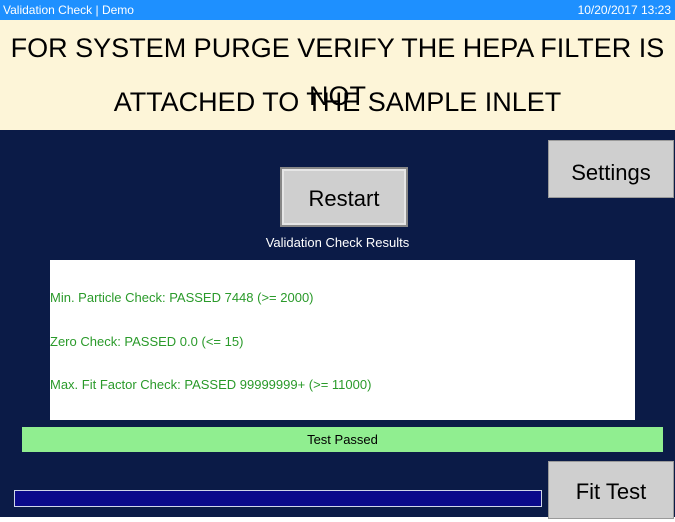 The image size is (675, 522). Describe the element at coordinates (624, 10) in the screenshot. I see `datetime-display: 10/20/2017 13:23` at that location.